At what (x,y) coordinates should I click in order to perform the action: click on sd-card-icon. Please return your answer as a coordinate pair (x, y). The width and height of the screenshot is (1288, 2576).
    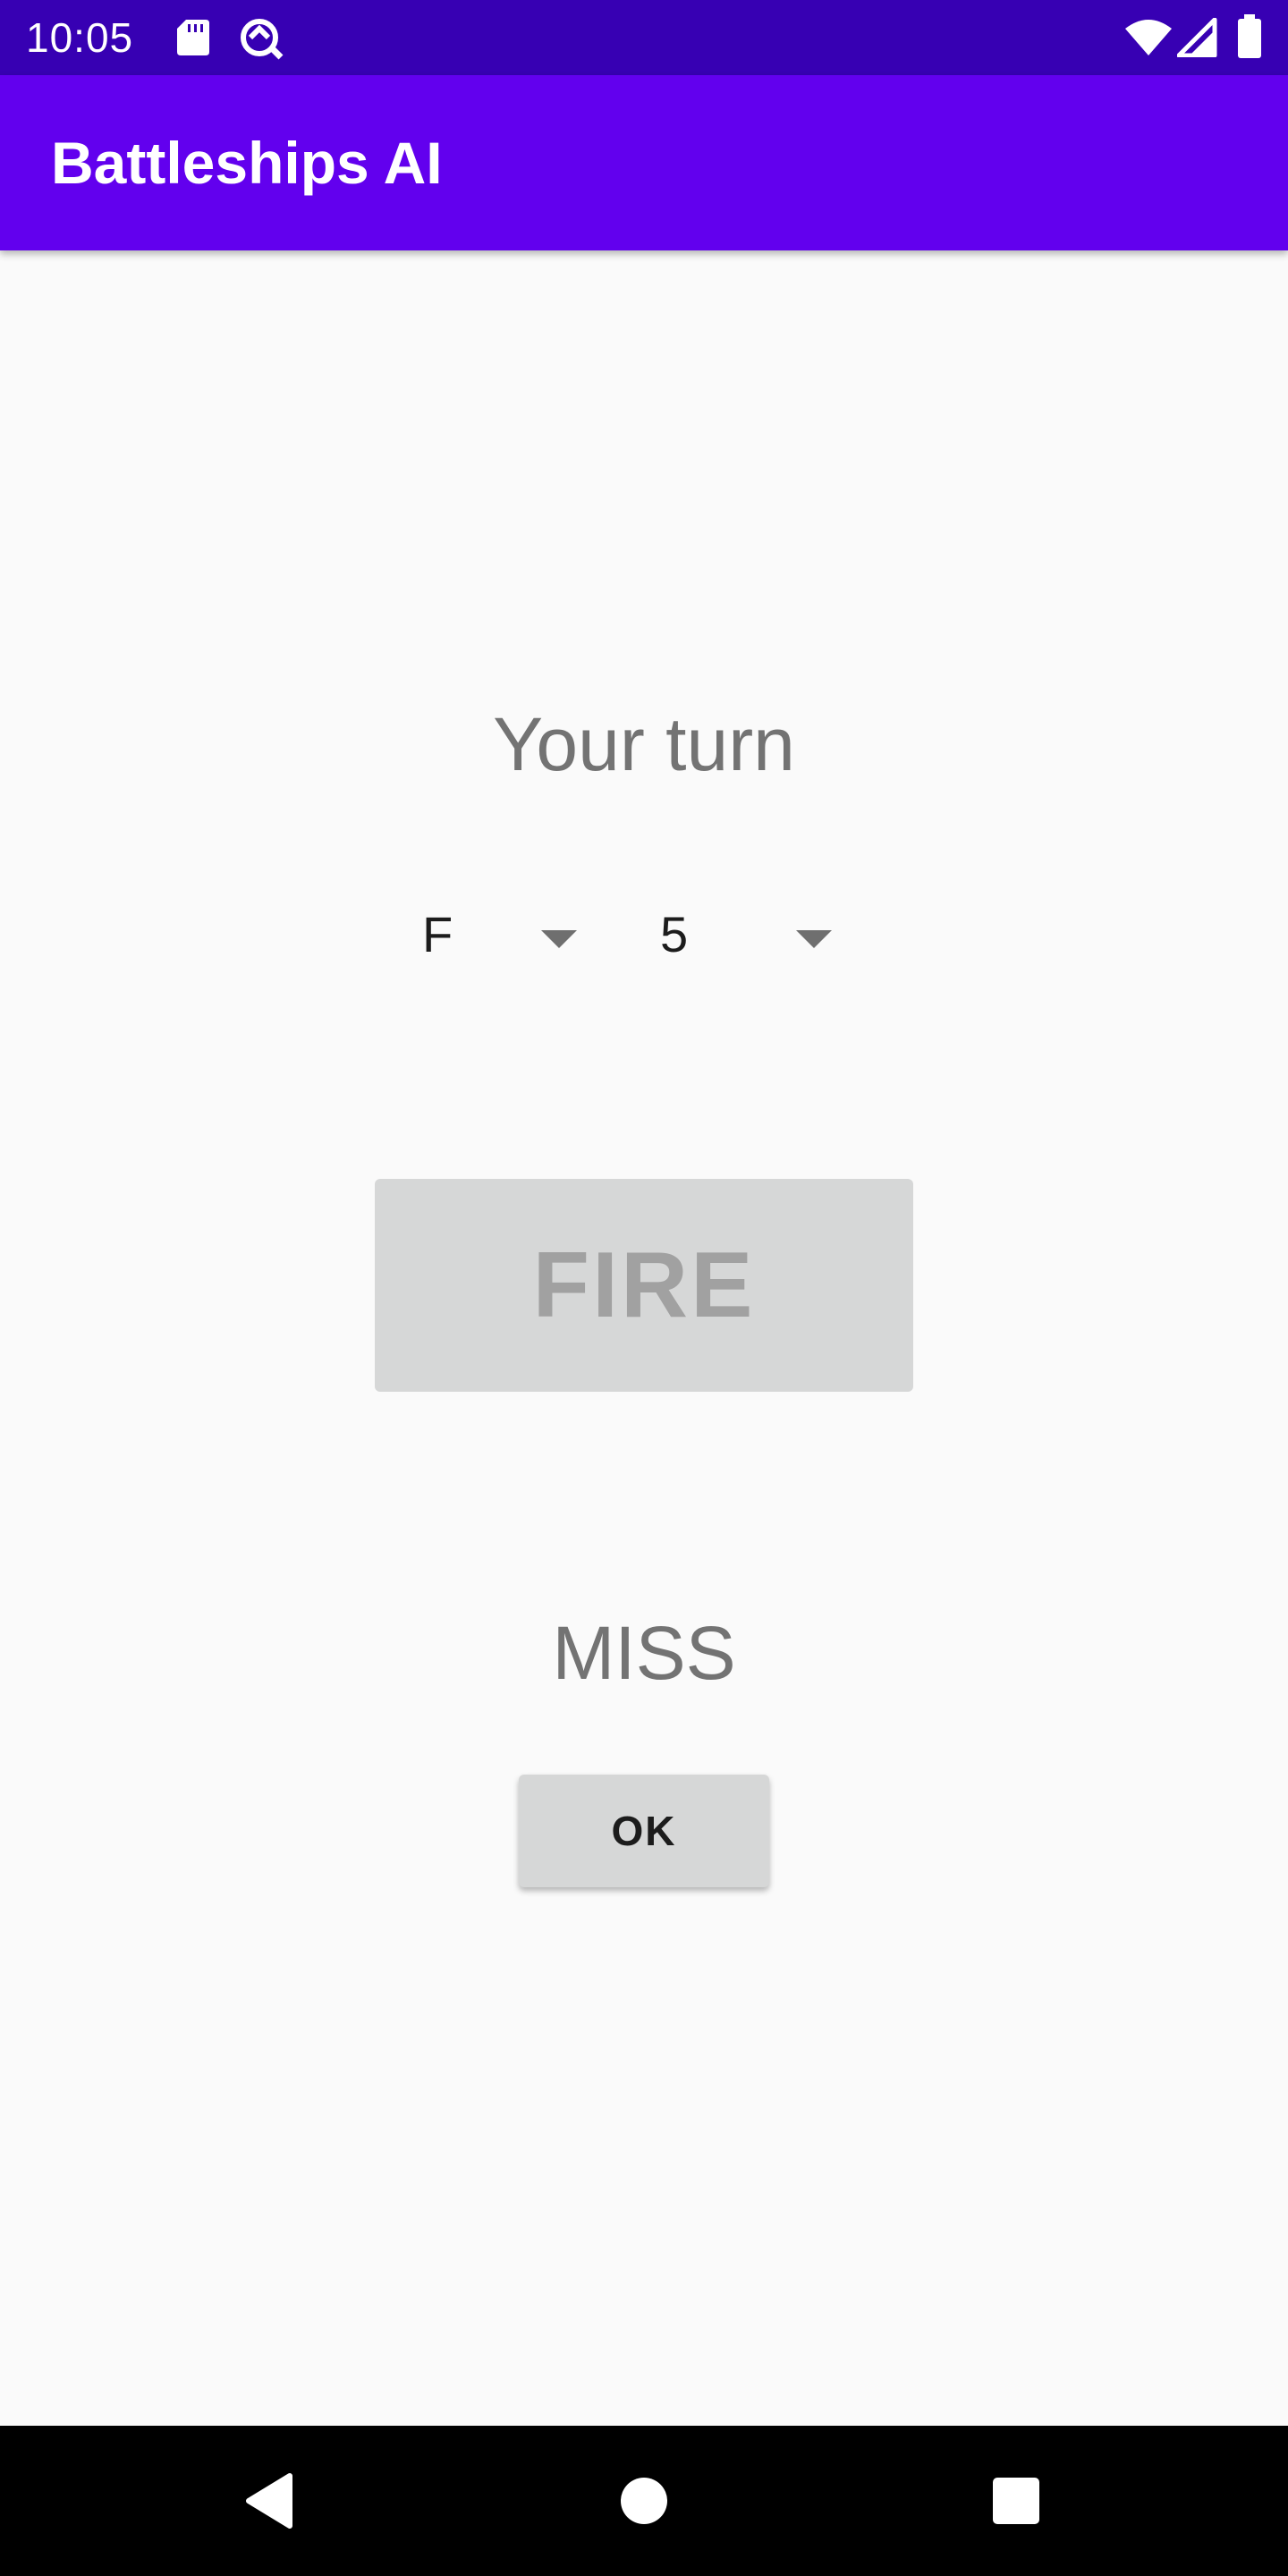
    Looking at the image, I should click on (193, 37).